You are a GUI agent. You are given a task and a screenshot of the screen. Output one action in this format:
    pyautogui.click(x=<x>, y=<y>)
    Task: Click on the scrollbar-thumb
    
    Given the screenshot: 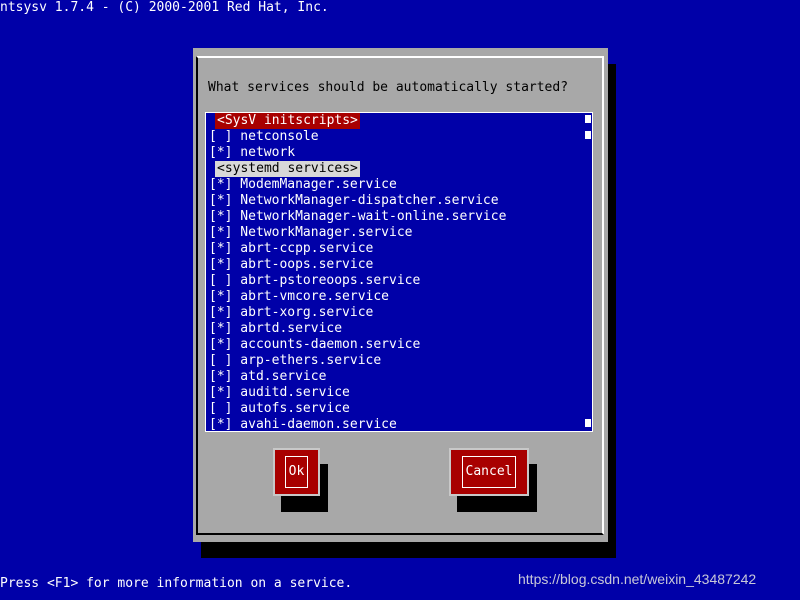 What is the action you would take?
    pyautogui.click(x=588, y=135)
    